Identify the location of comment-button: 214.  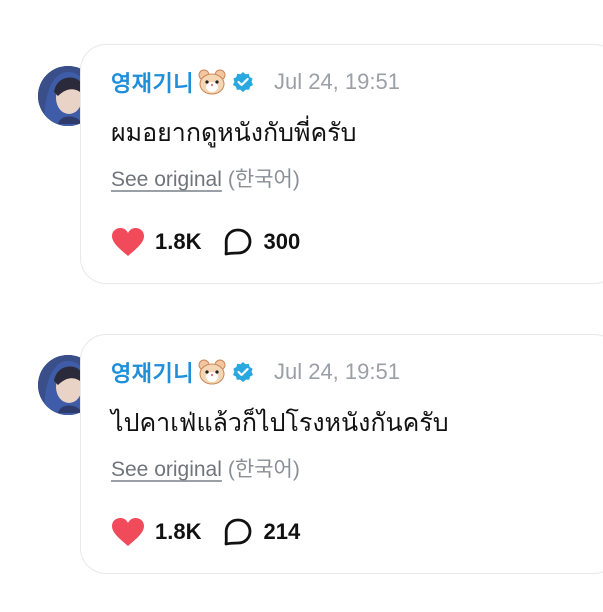
(261, 532).